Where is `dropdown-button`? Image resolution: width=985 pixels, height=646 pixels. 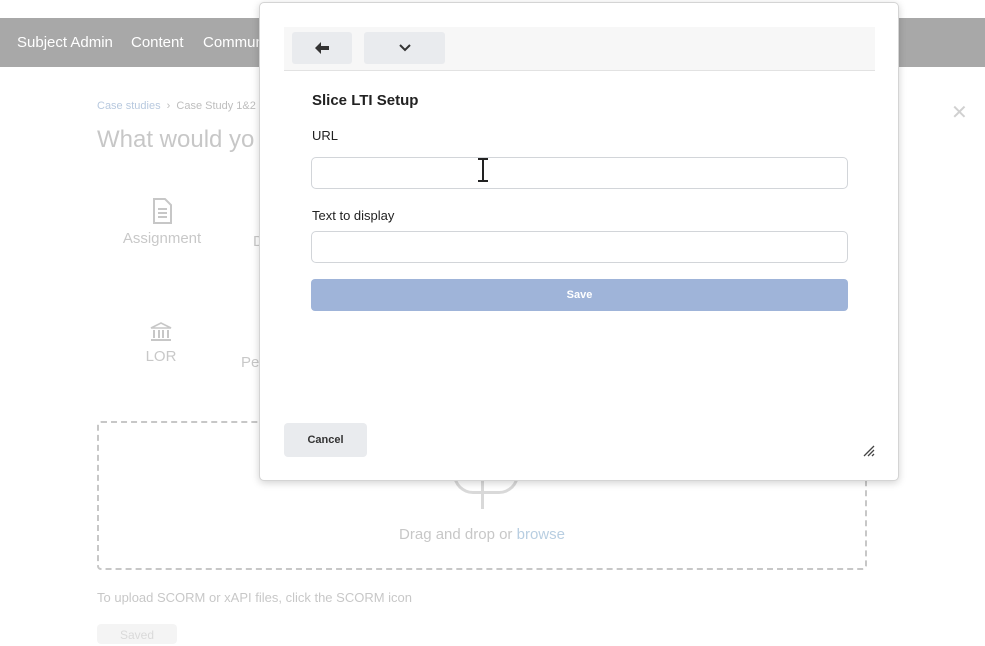
dropdown-button is located at coordinates (404, 48).